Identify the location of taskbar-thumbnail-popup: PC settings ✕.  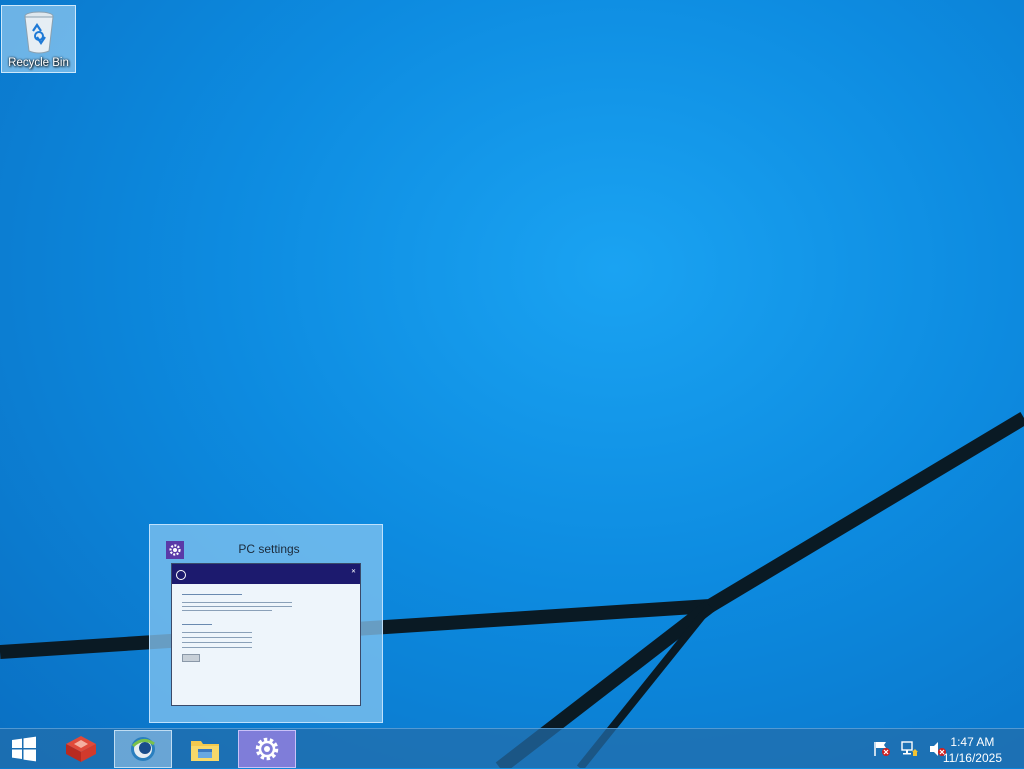
(266, 623).